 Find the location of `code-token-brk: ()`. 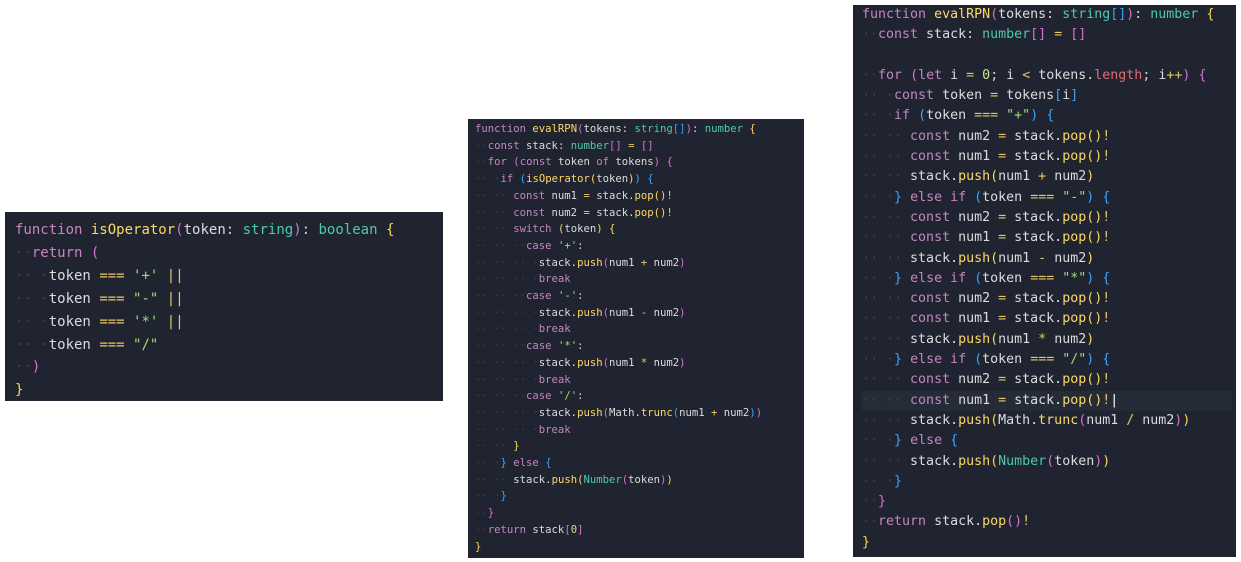

code-token-brk: () is located at coordinates (660, 212).